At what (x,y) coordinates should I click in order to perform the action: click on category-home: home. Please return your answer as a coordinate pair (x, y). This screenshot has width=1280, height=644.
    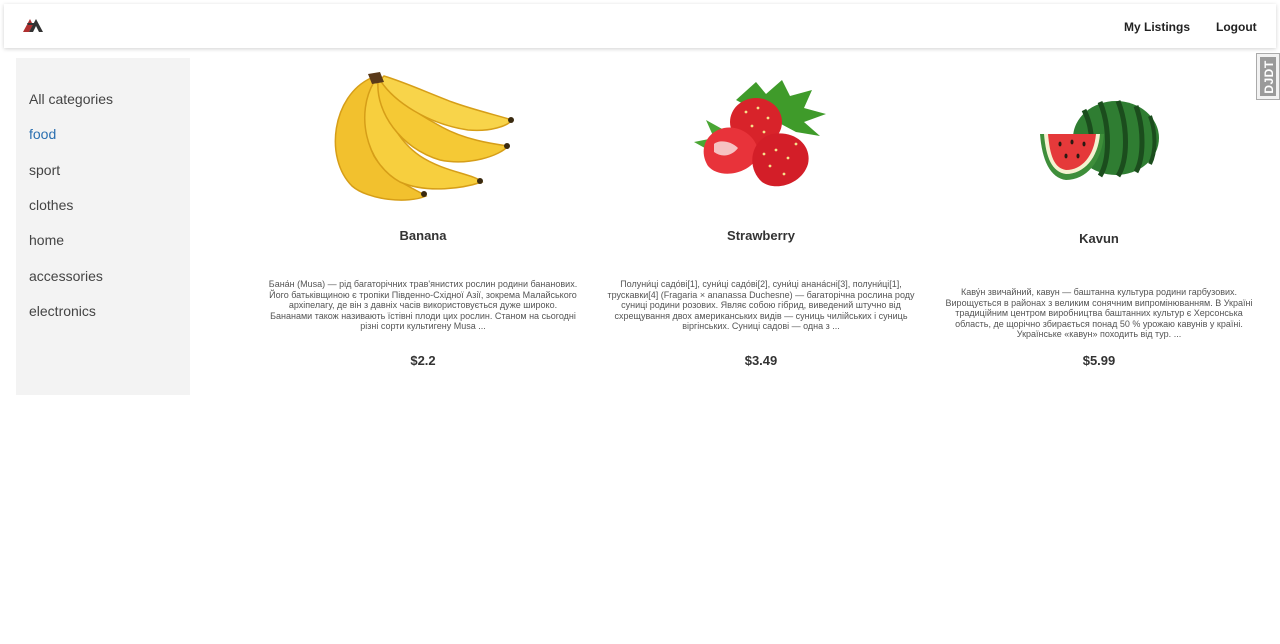
    Looking at the image, I should click on (46, 240).